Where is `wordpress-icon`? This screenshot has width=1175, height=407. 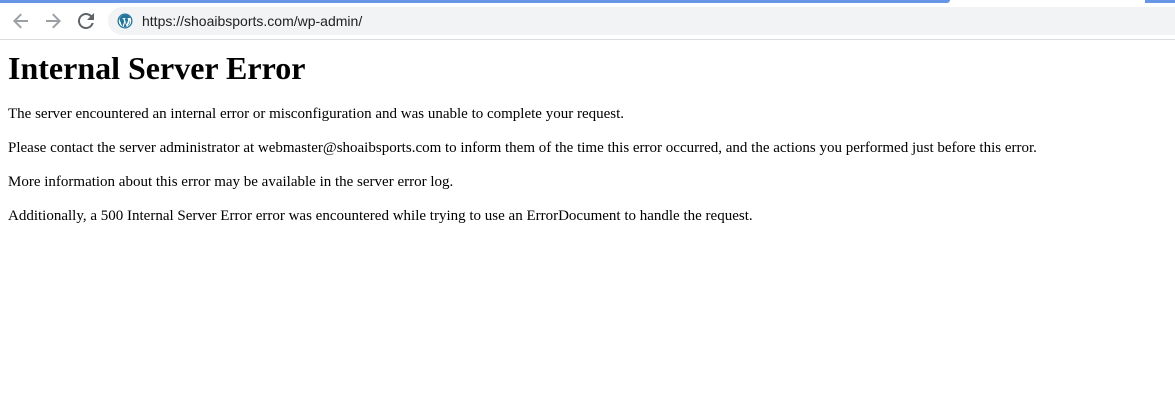 wordpress-icon is located at coordinates (125, 21).